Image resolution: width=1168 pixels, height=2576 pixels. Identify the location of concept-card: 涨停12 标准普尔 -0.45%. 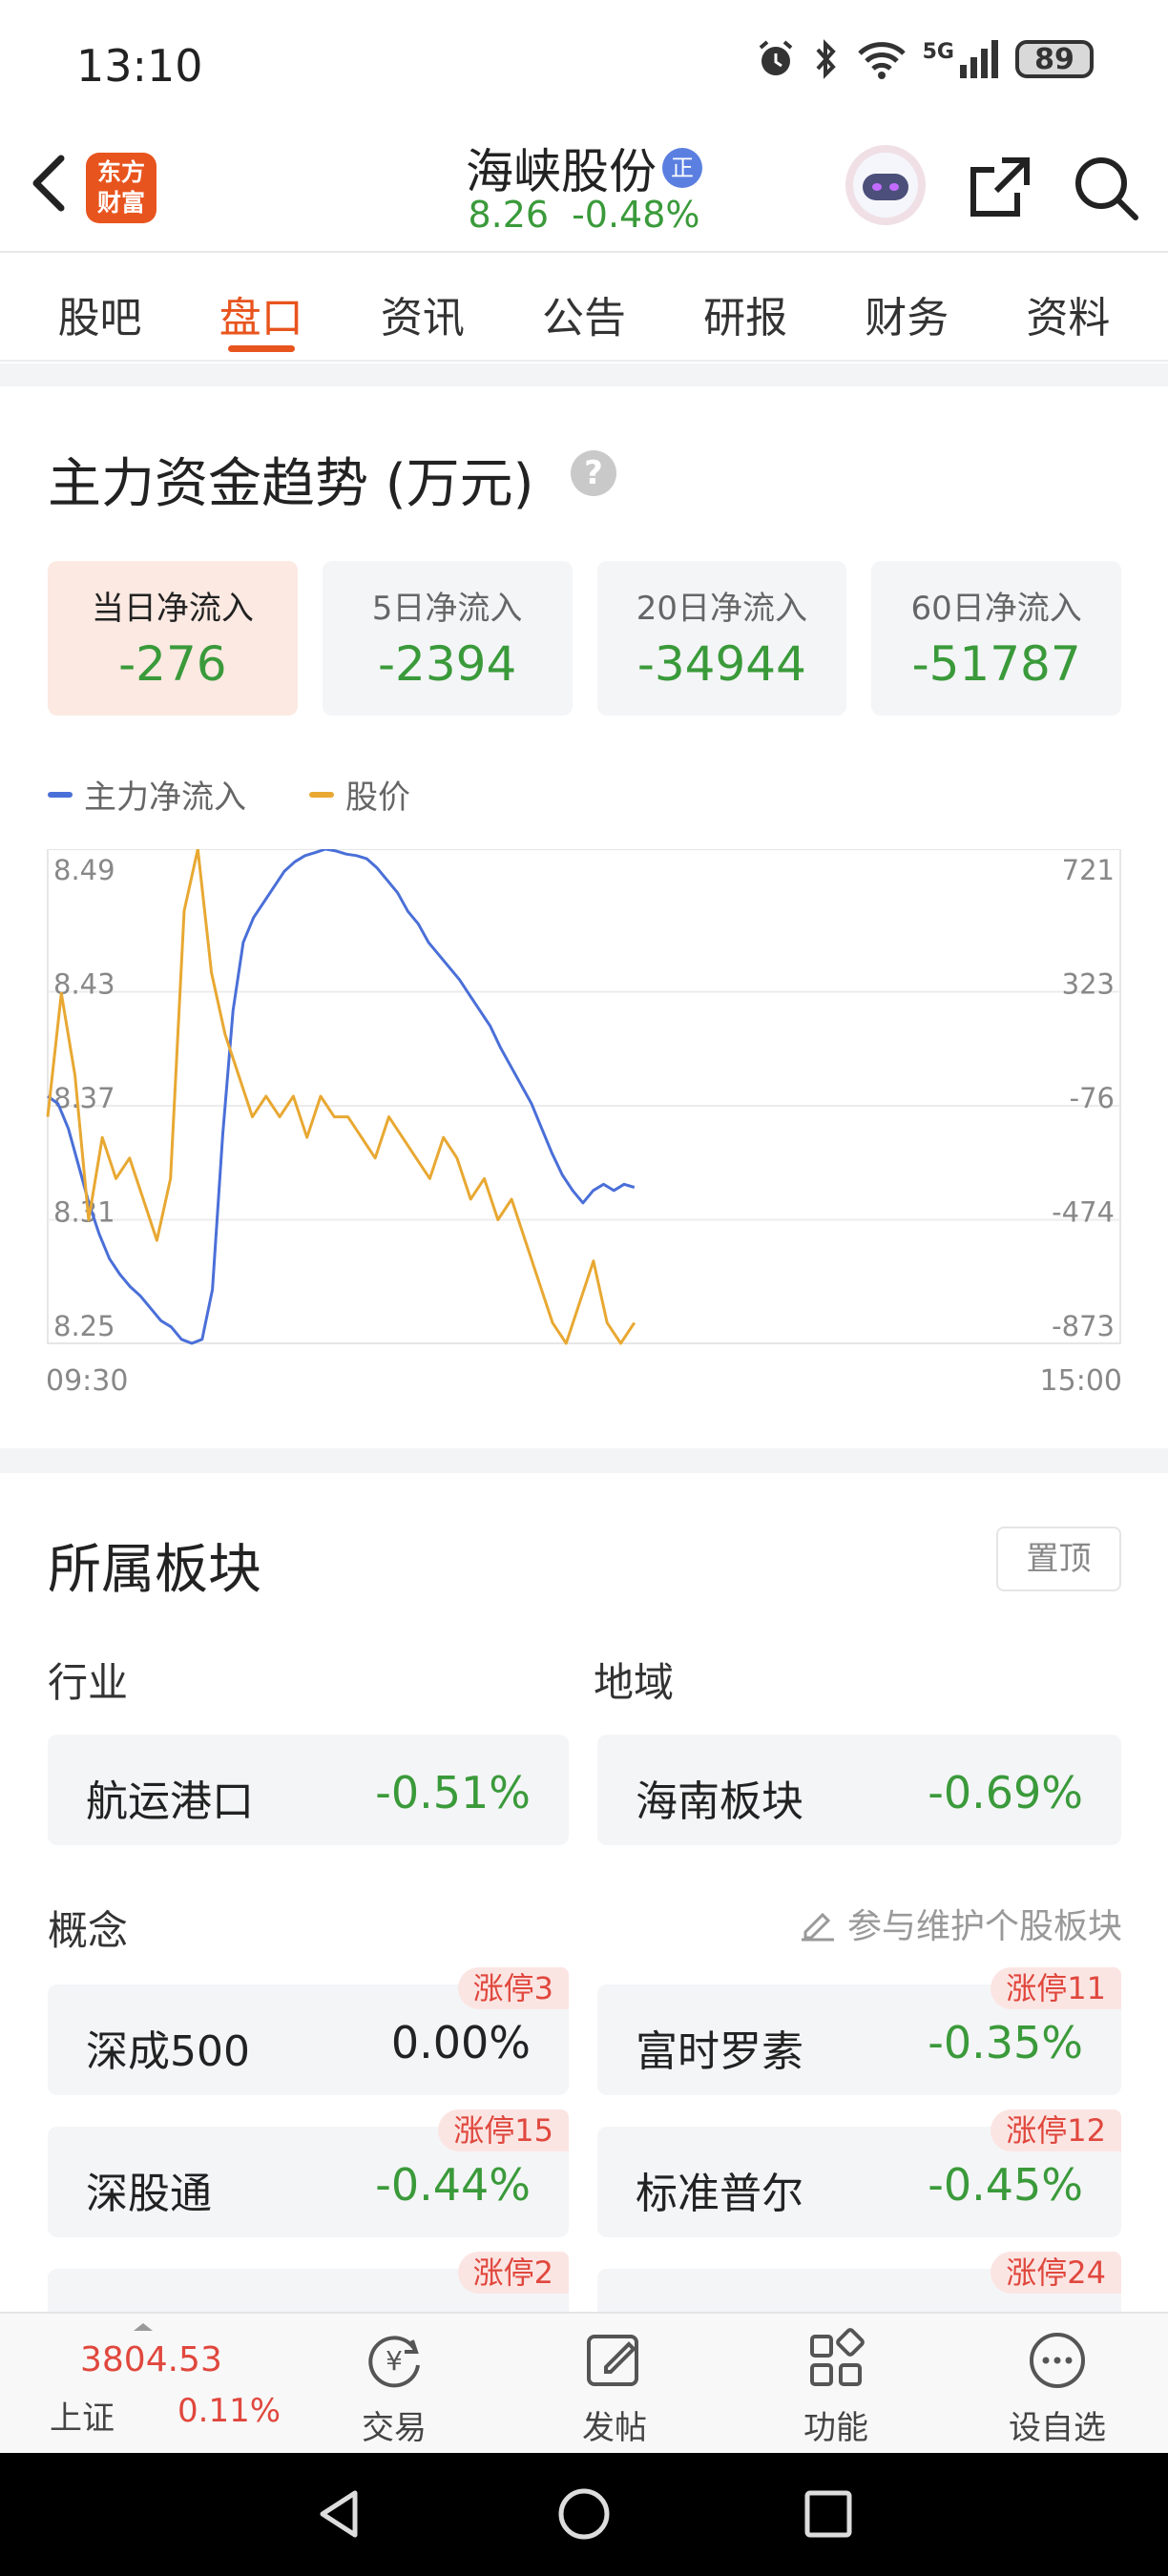
(859, 2173).